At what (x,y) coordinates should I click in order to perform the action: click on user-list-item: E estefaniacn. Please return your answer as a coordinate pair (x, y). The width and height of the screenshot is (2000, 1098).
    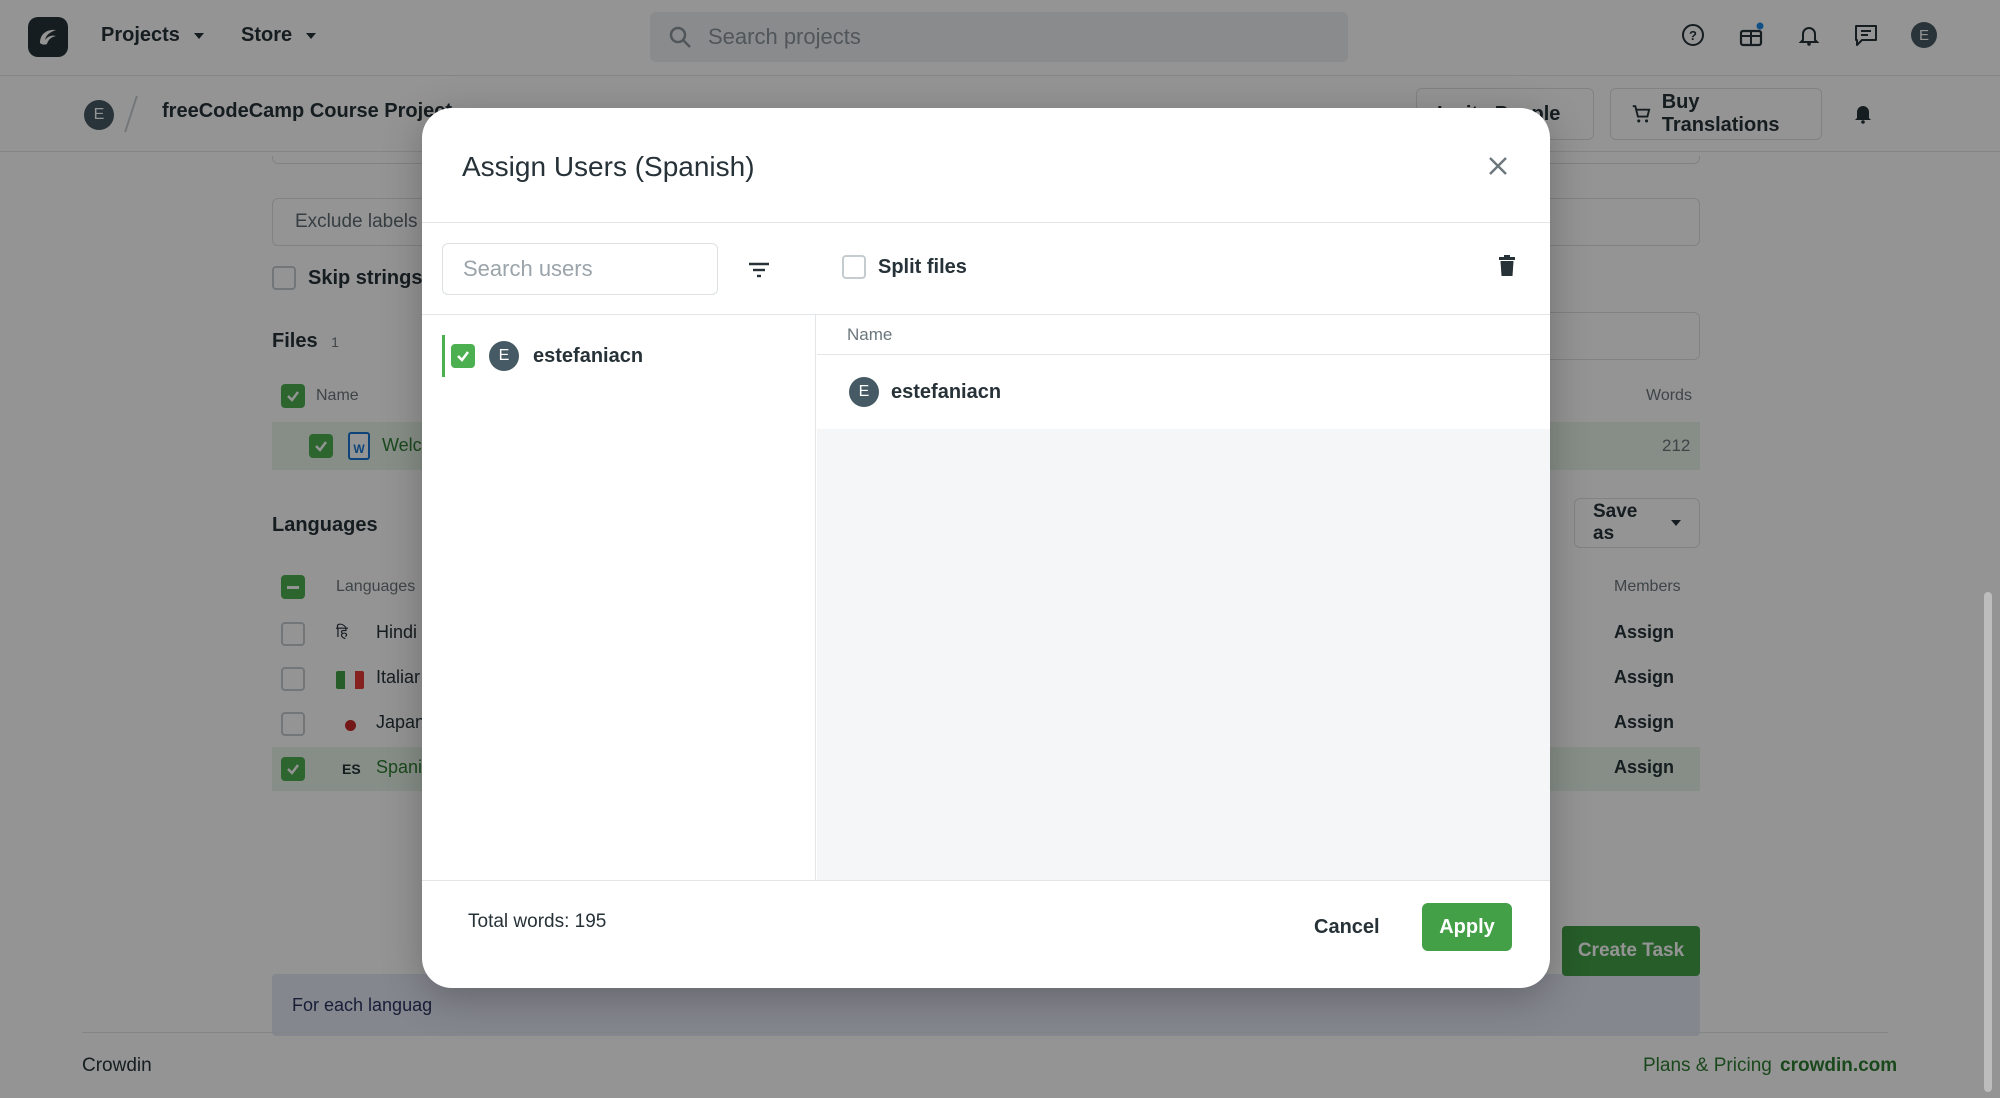
    Looking at the image, I should click on (622, 356).